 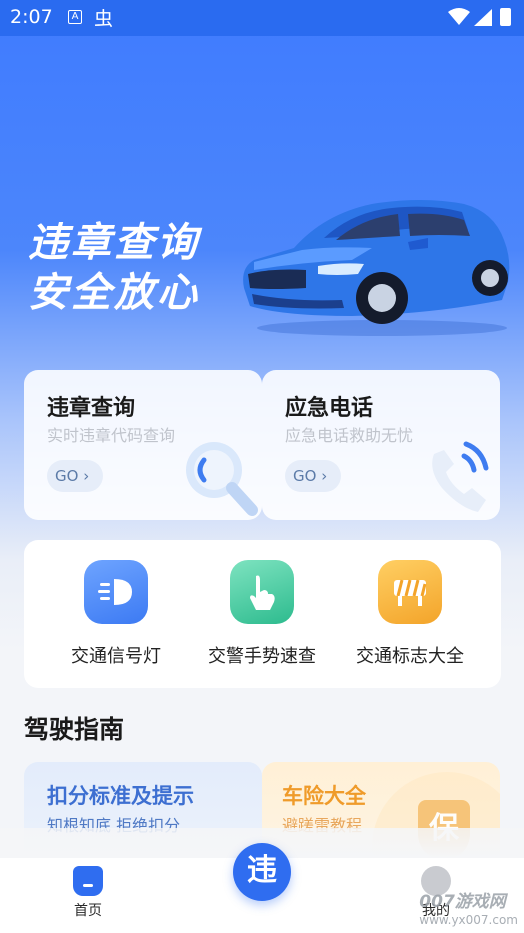 I want to click on tool-label: 交通标志大全, so click(x=410, y=656).